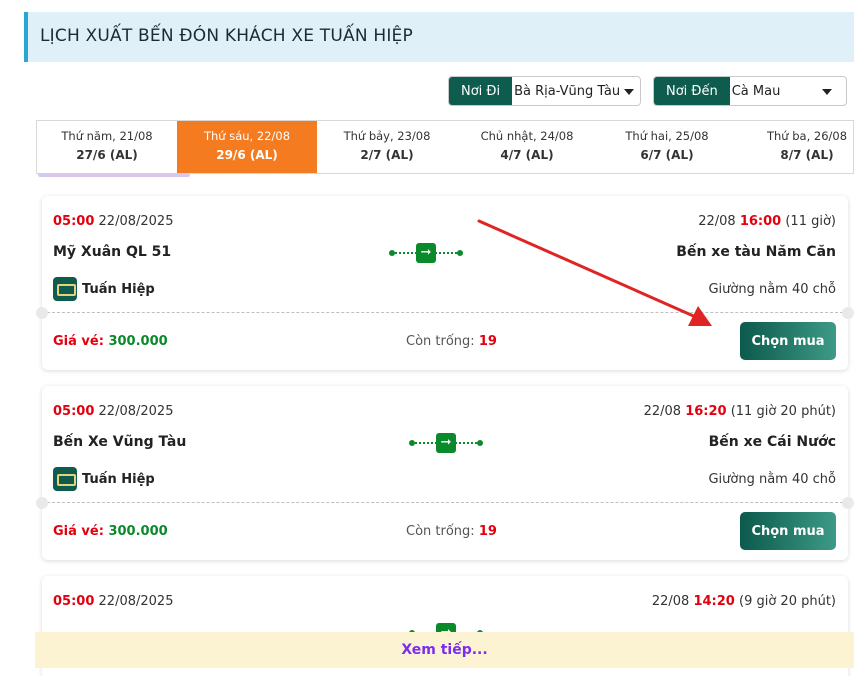 This screenshot has width=854, height=676. I want to click on date-tab-day: Thứ ba, 26/08, so click(807, 136).